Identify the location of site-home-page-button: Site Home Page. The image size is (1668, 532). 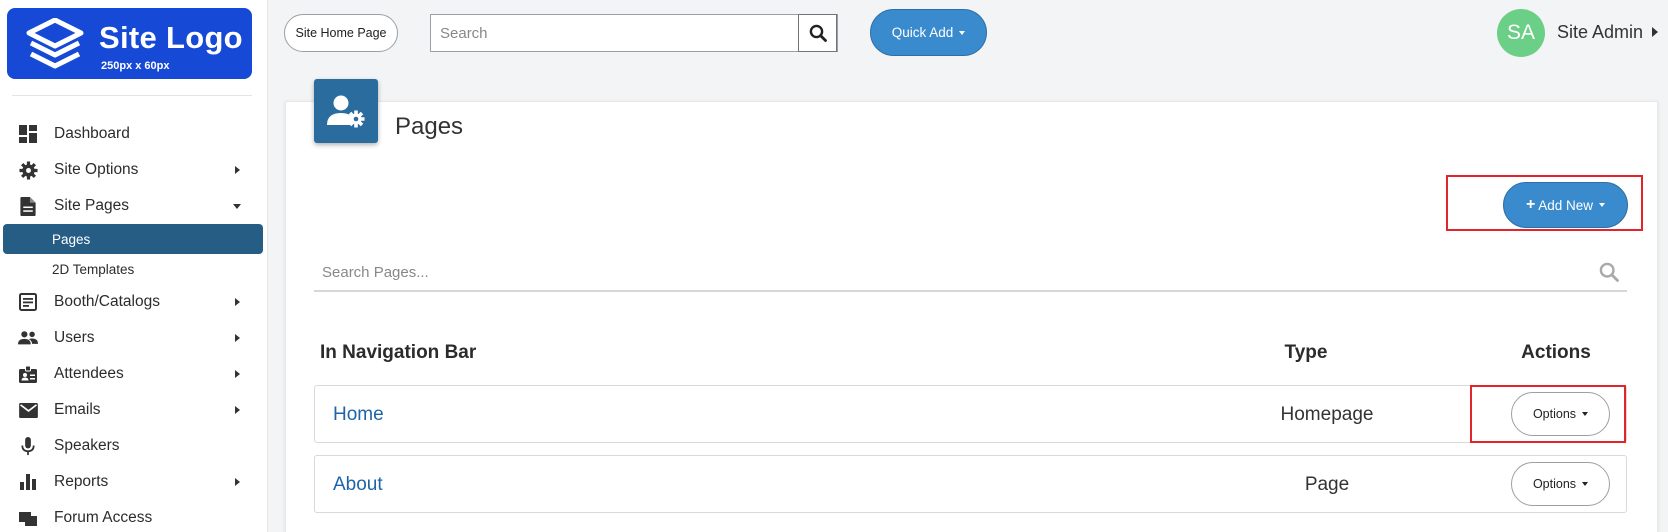
(341, 33).